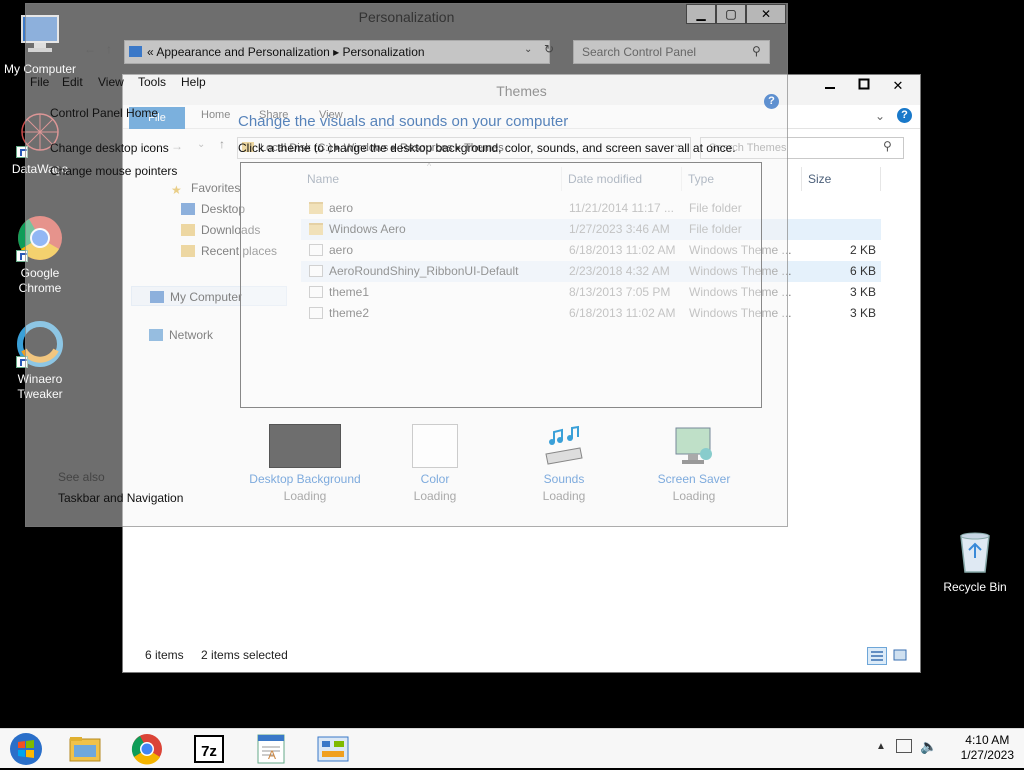  Describe the element at coordinates (435, 479) in the screenshot. I see `tile-label: Color` at that location.